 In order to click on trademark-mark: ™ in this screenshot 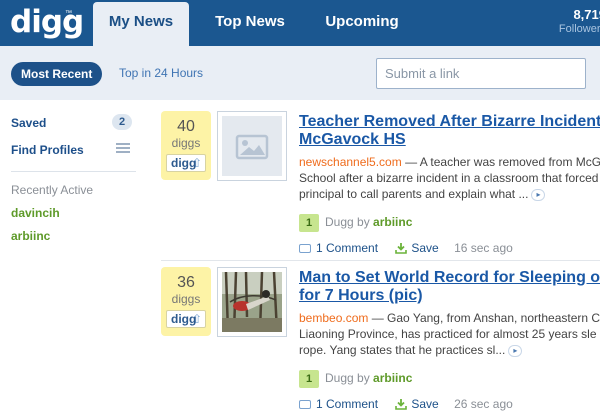, I will do `click(68, 13)`.